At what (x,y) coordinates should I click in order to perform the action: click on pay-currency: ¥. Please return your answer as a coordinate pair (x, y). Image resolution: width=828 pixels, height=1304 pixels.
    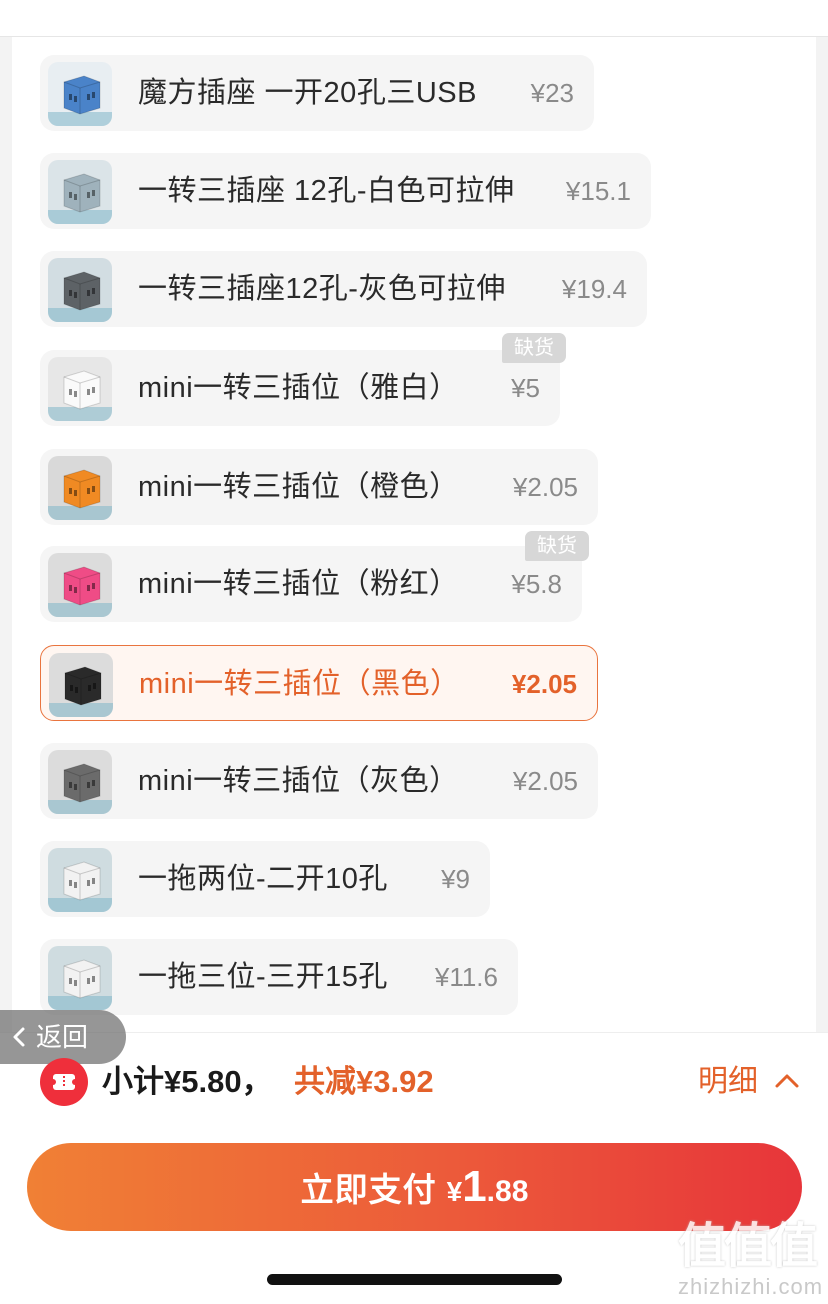
    Looking at the image, I should click on (454, 1191).